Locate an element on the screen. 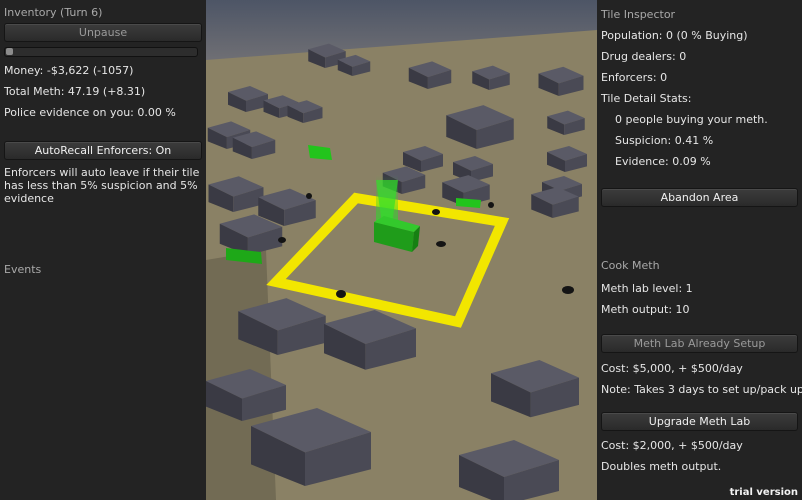  people-buying-readout: 0 people buying your meth. is located at coordinates (691, 119).